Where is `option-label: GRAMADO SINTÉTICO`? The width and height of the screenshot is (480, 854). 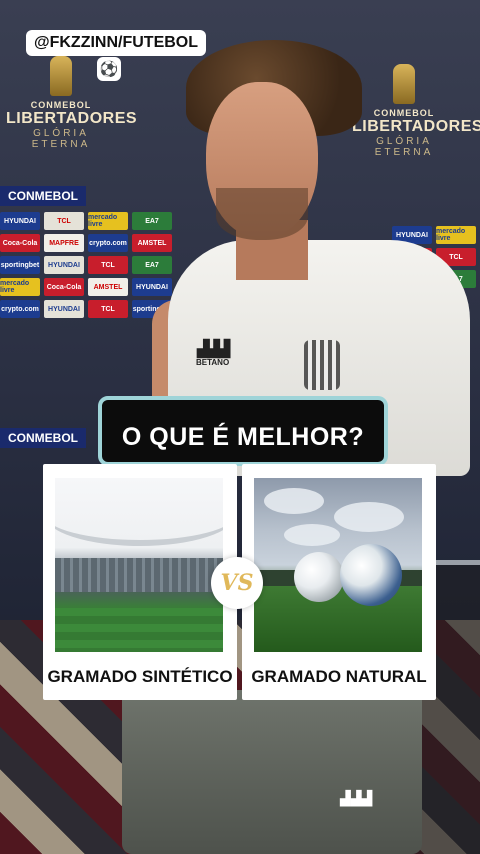
option-label: GRAMADO SINTÉTICO is located at coordinates (140, 676).